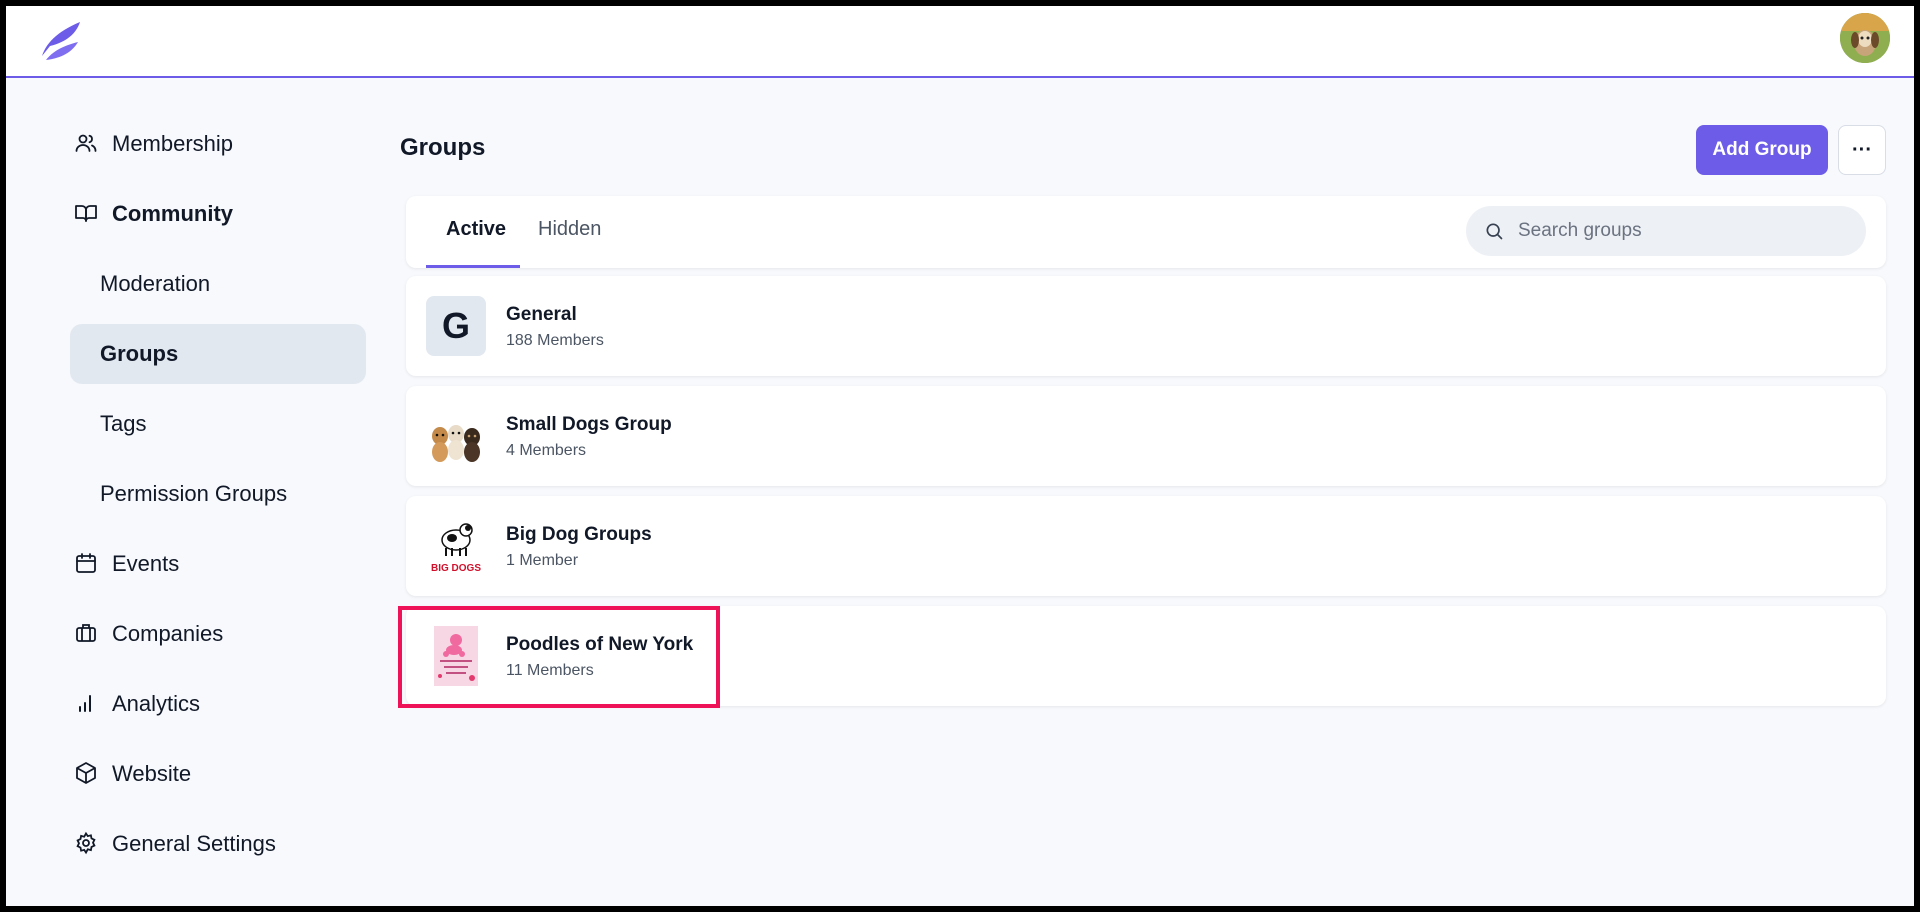 This screenshot has height=912, width=1920. Describe the element at coordinates (218, 354) in the screenshot. I see `sidebar-item-groups: Groups` at that location.